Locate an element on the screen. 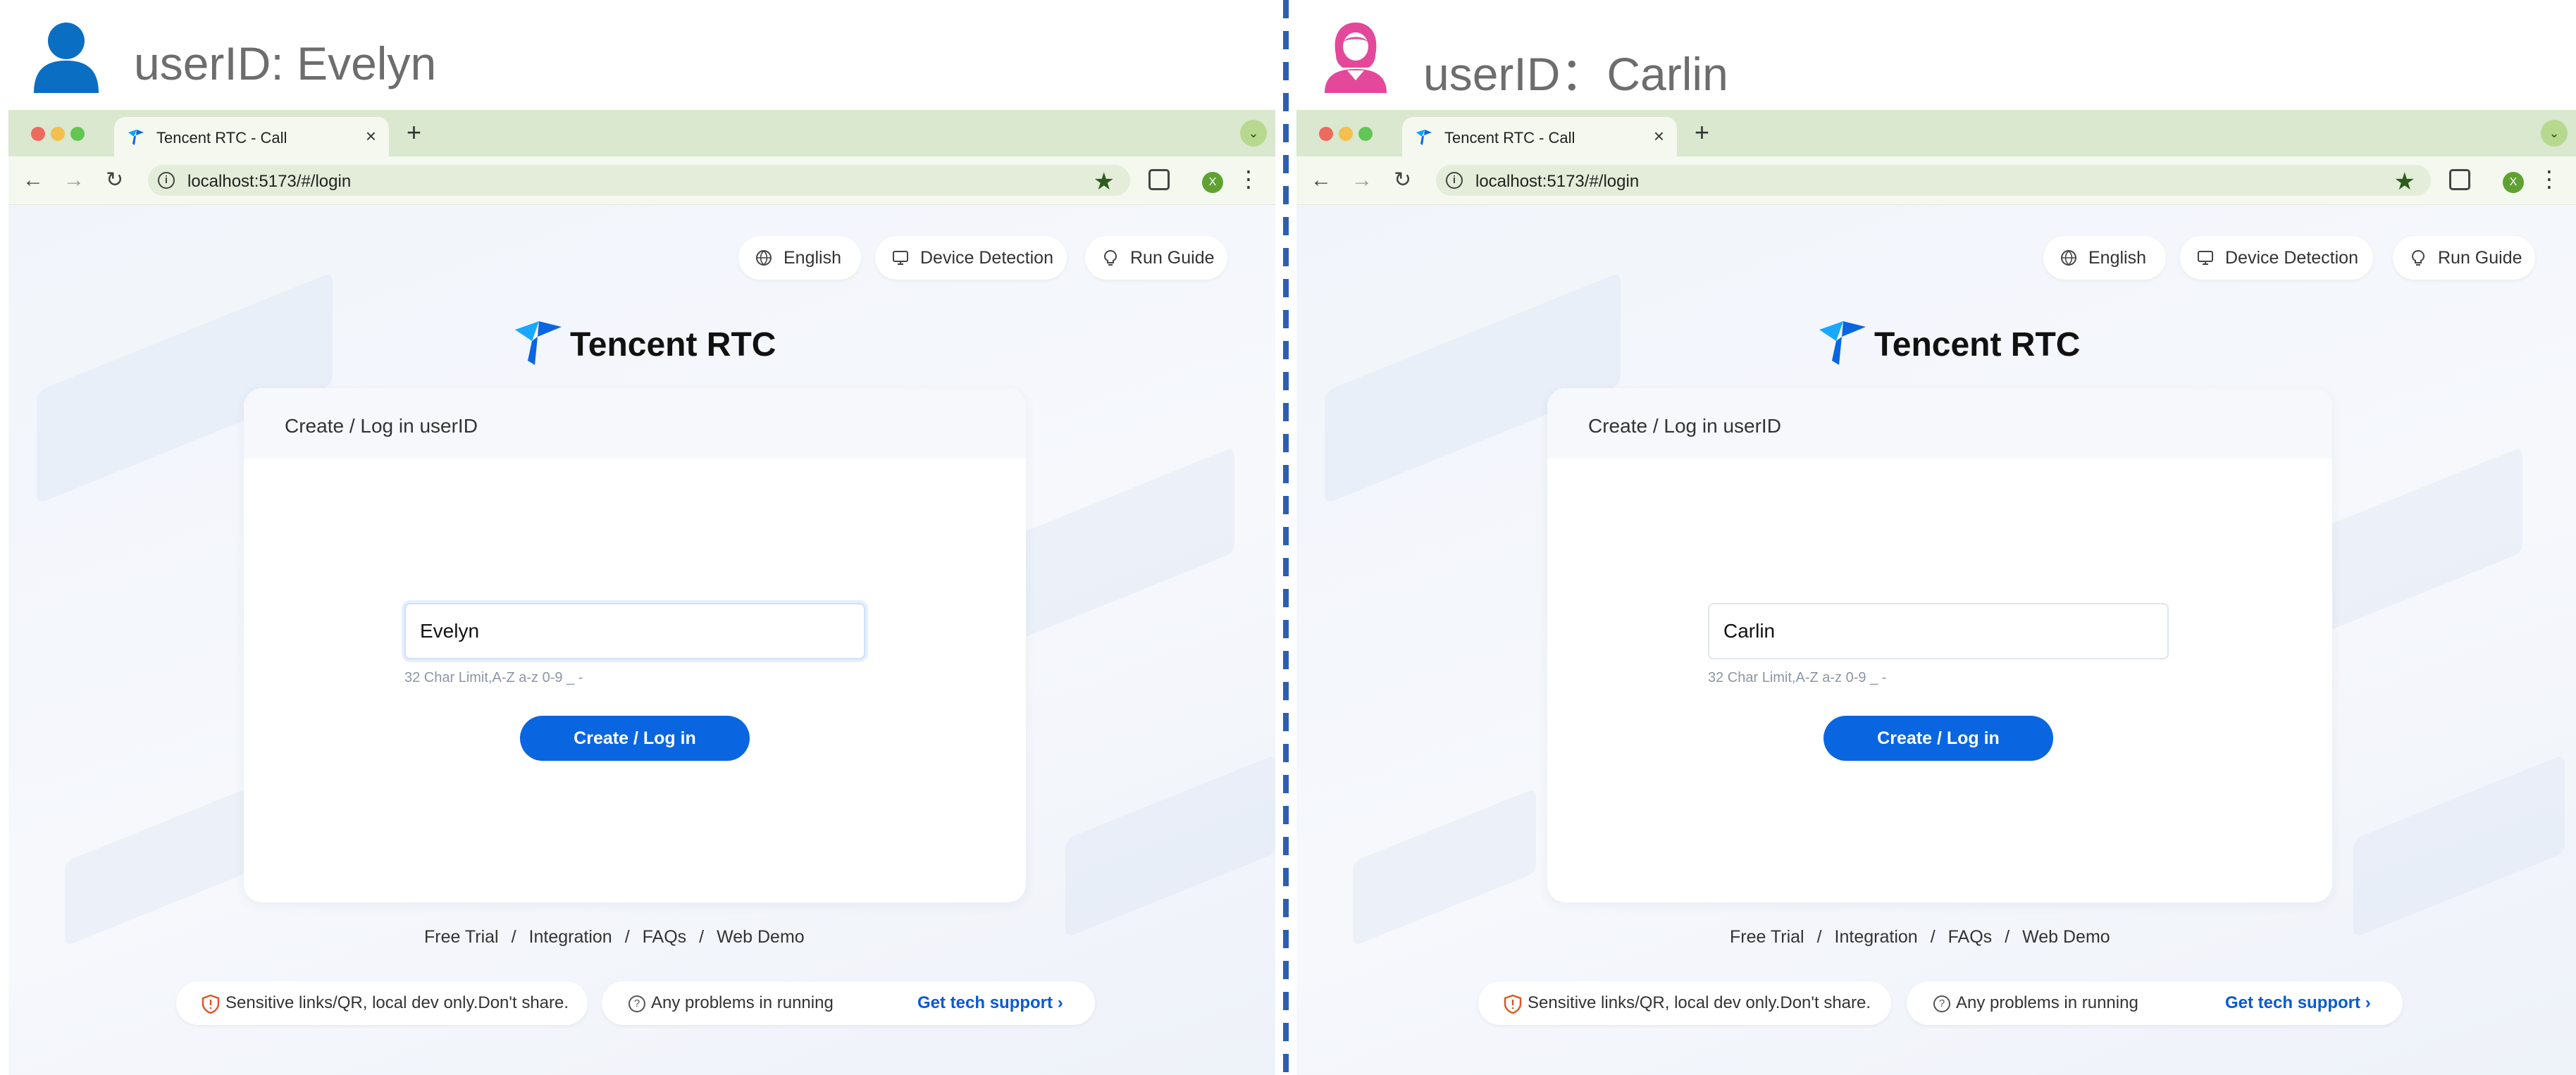  session-divider is located at coordinates (1286, 537).